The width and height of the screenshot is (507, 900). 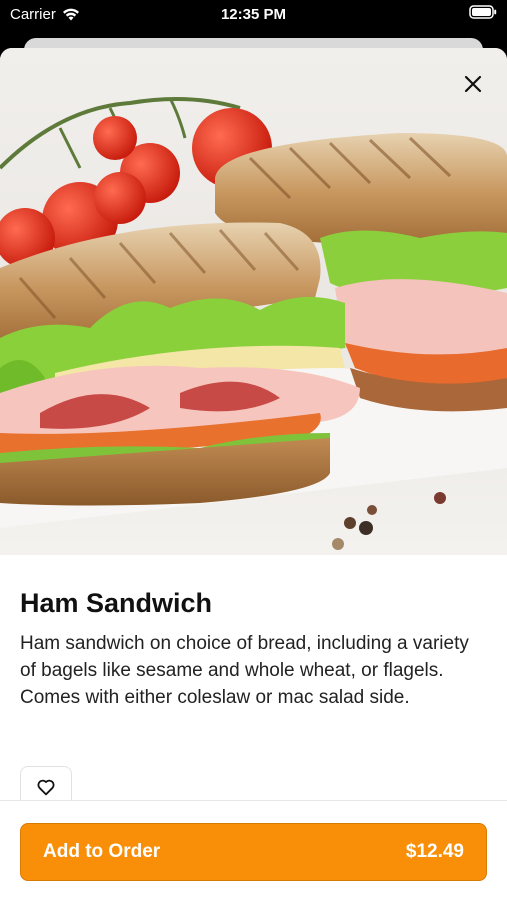 What do you see at coordinates (46, 787) in the screenshot?
I see `heart-icon` at bounding box center [46, 787].